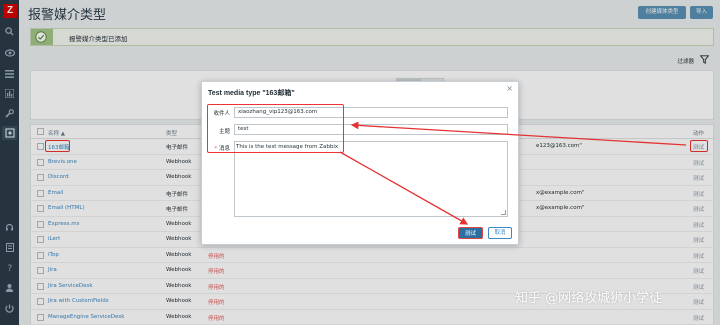  Describe the element at coordinates (41, 37) in the screenshot. I see `check-circle-icon` at that location.